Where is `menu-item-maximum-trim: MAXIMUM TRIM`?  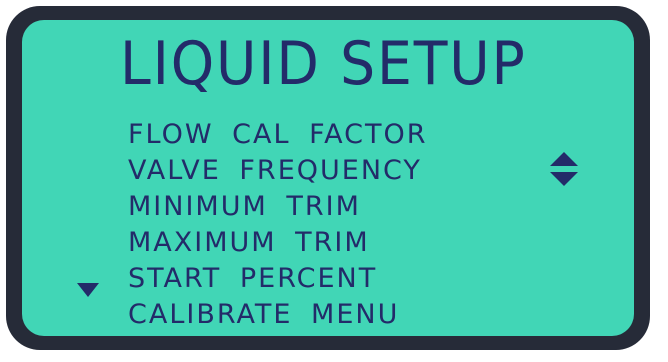
menu-item-maximum-trim: MAXIMUM TRIM is located at coordinates (278, 243).